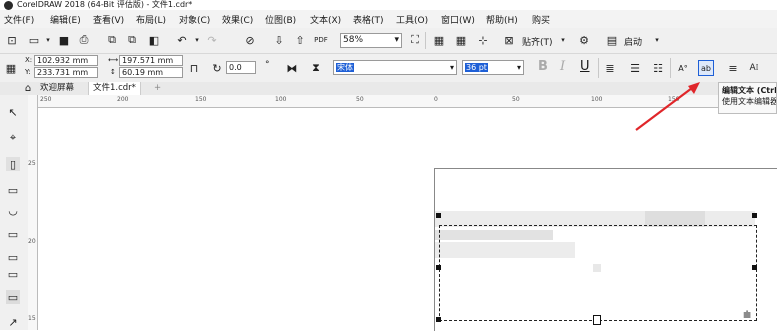 This screenshot has height=331, width=777. I want to click on y-label: Y:, so click(28, 72).